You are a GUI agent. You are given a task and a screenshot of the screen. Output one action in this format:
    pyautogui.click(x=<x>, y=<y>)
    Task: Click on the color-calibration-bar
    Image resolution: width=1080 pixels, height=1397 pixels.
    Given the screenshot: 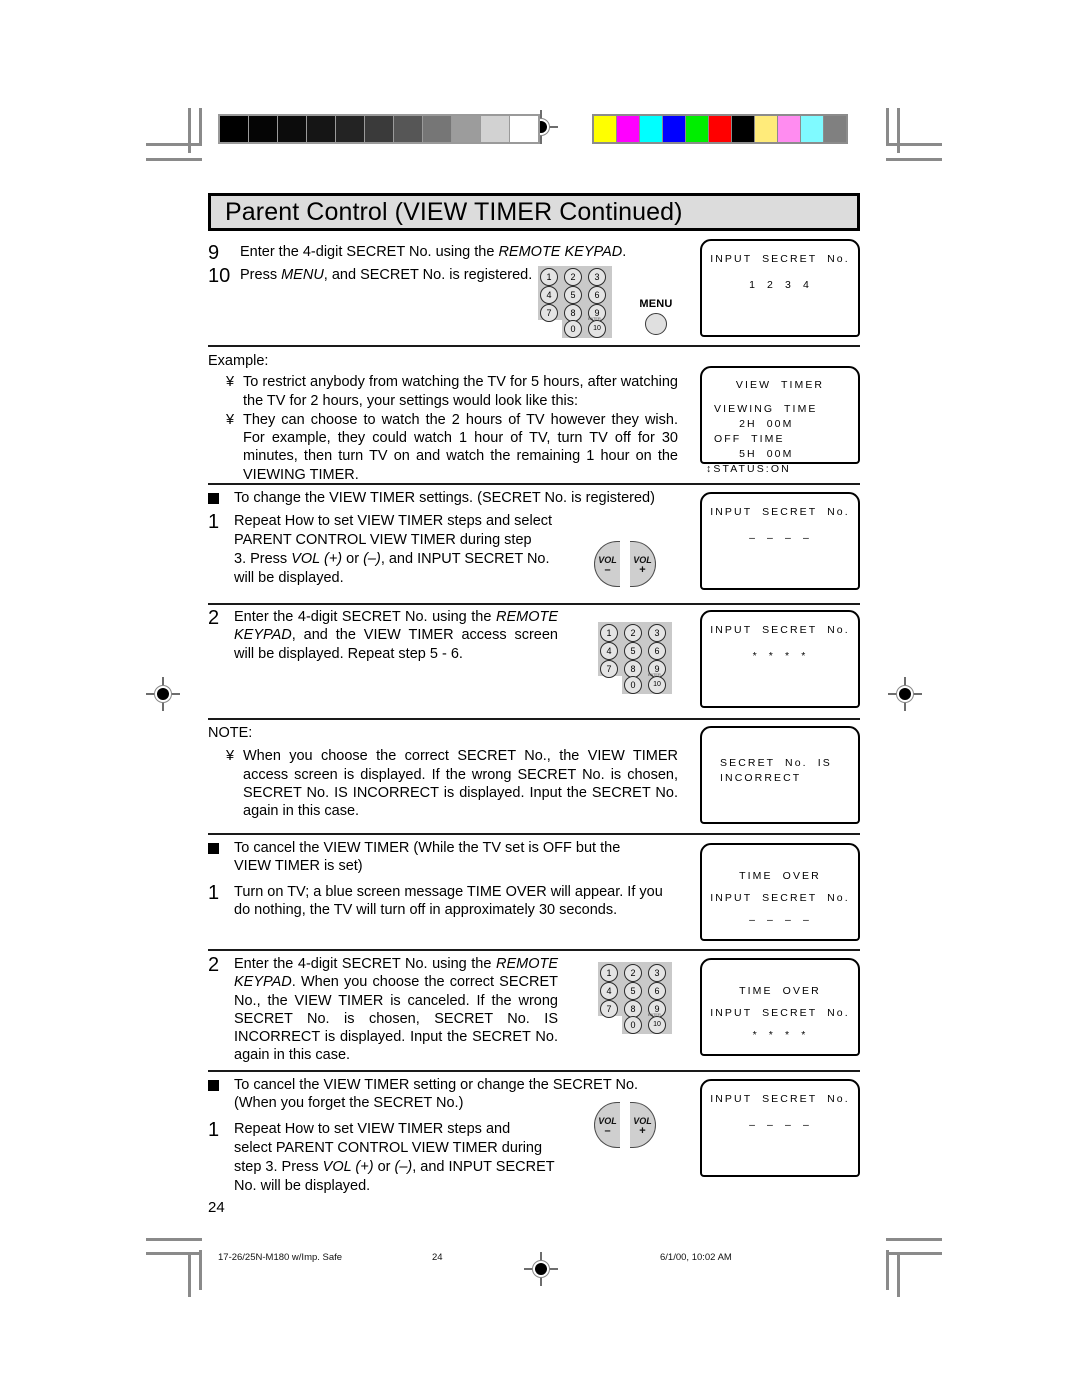 What is the action you would take?
    pyautogui.click(x=720, y=129)
    